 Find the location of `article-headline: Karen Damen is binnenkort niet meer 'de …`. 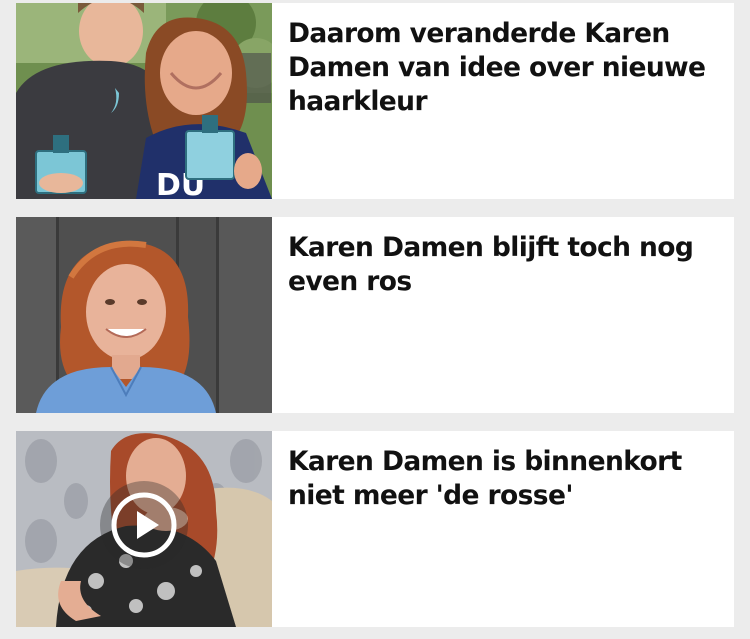

article-headline: Karen Damen is binnenkort niet meer 'de … is located at coordinates (506, 479).